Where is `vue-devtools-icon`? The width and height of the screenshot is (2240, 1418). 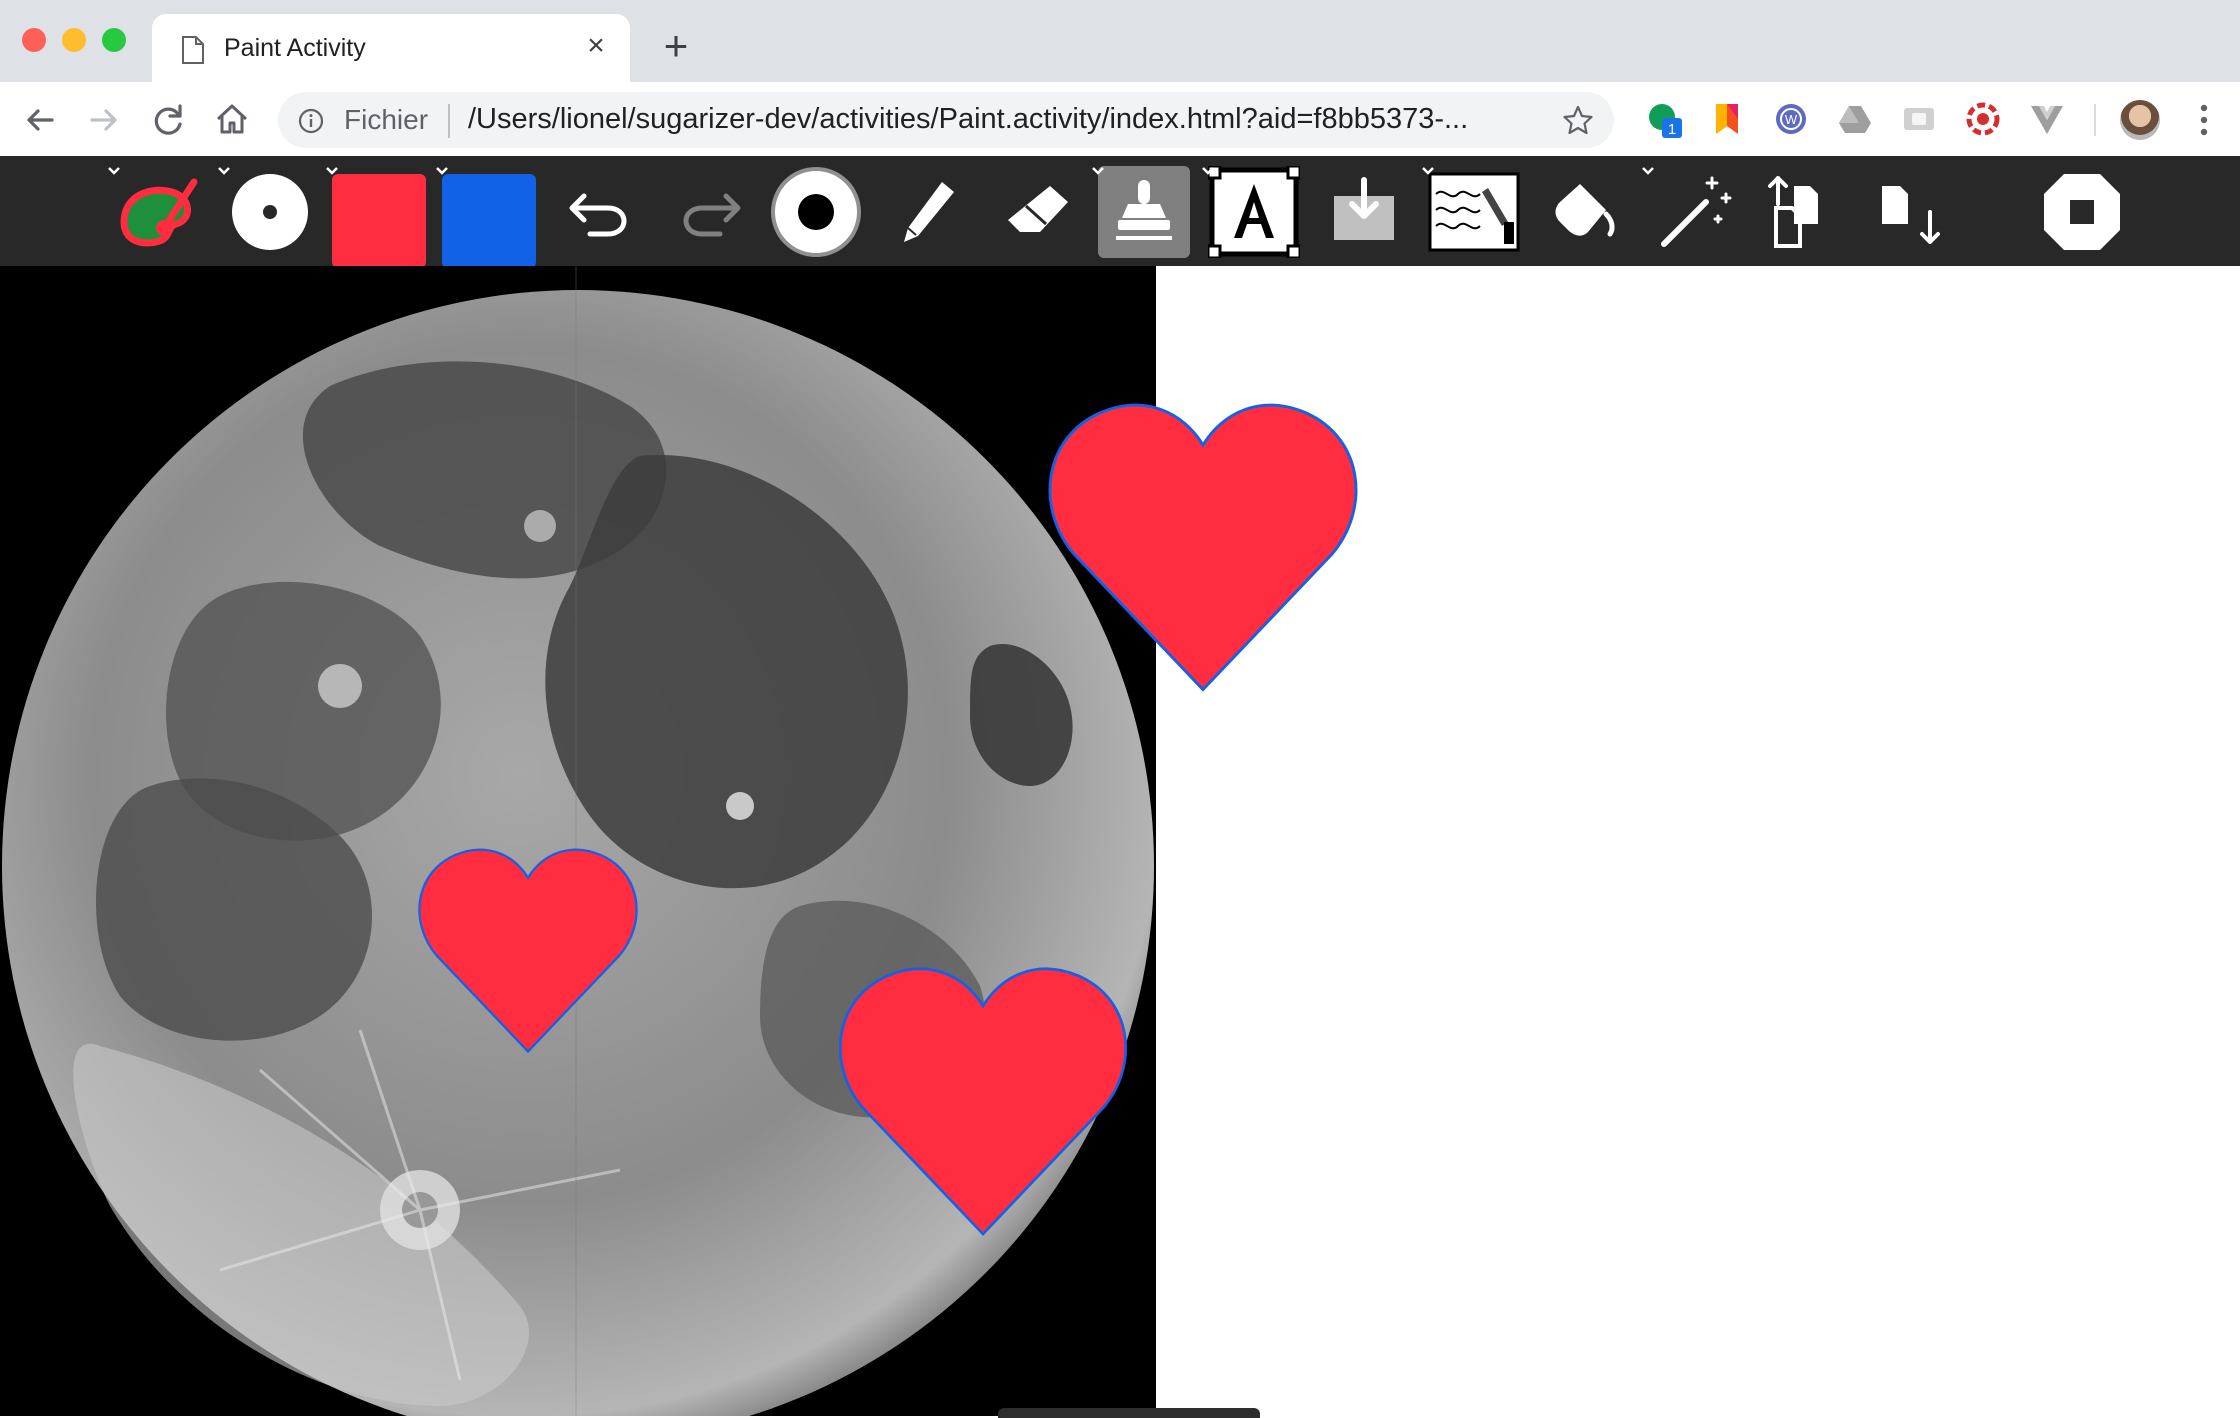
vue-devtools-icon is located at coordinates (2047, 119).